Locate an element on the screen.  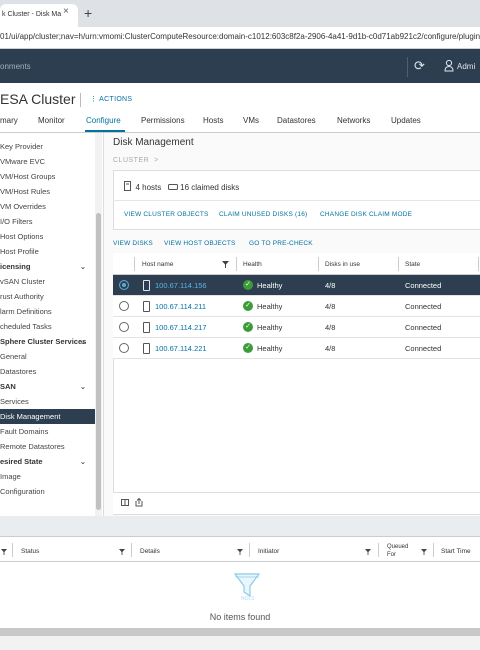
tab-monitor: Monitor is located at coordinates (51, 120).